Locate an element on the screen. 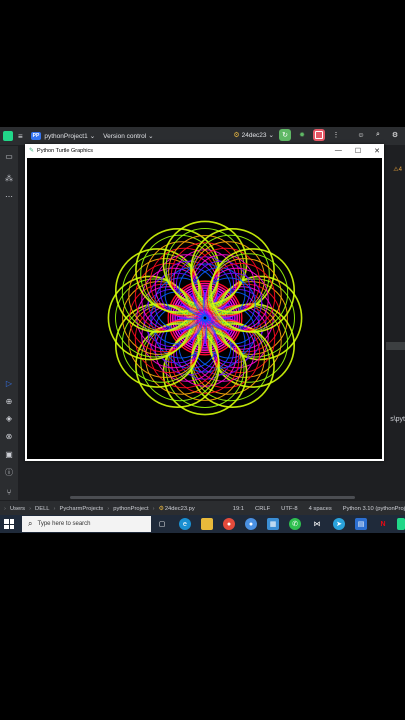 This screenshot has height=720, width=405. project-name: pythonProject1 is located at coordinates (66, 136).